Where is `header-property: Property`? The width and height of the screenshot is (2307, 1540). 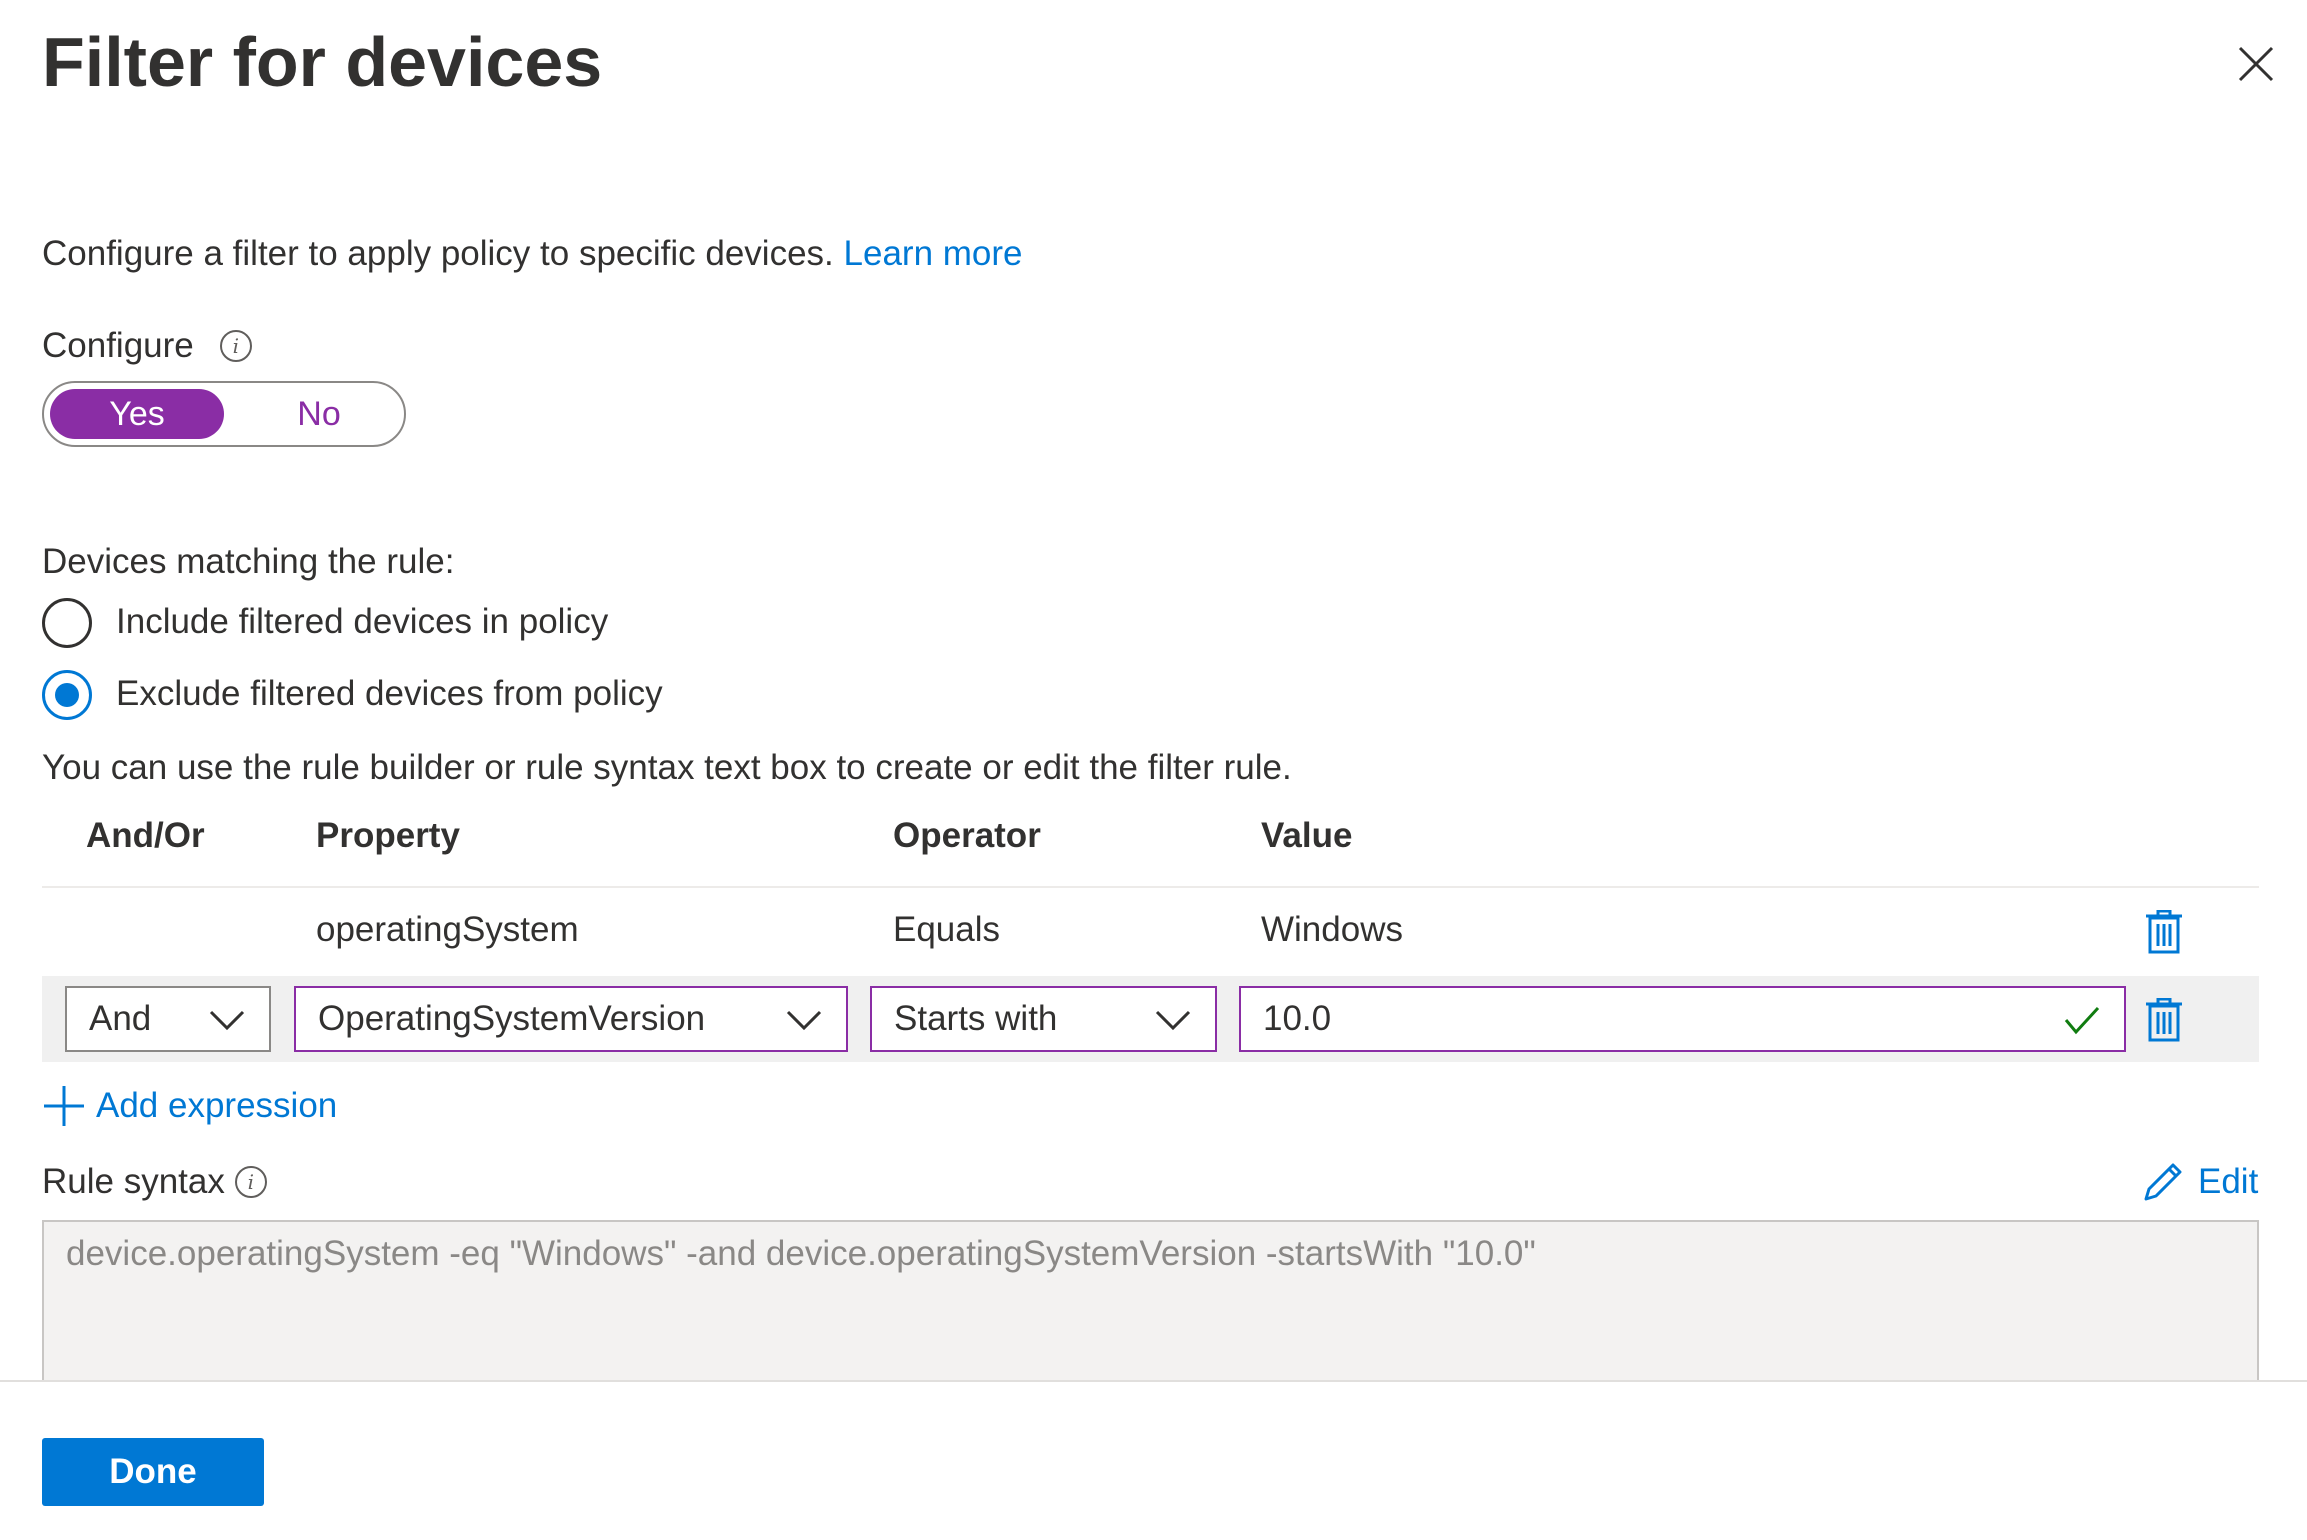 header-property: Property is located at coordinates (388, 835).